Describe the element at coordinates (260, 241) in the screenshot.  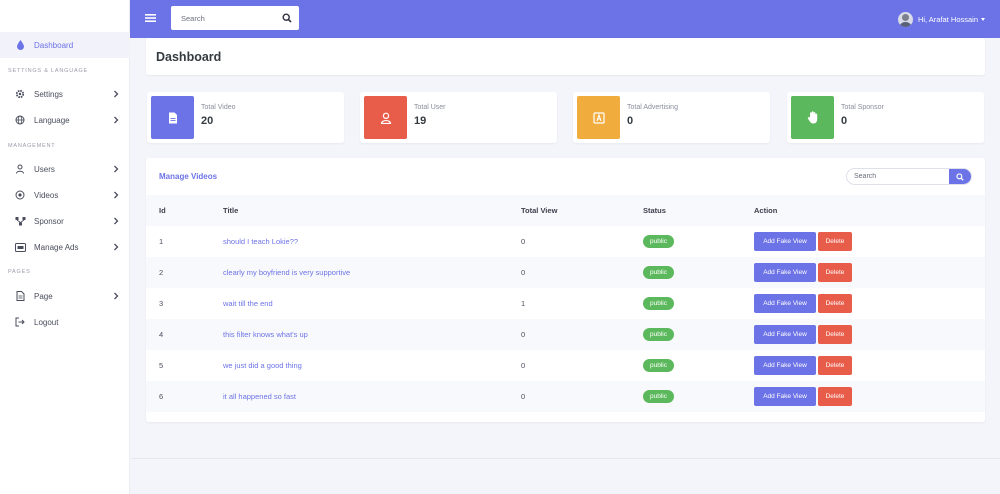
I see `video-title-link: should I teach Lokie??` at that location.